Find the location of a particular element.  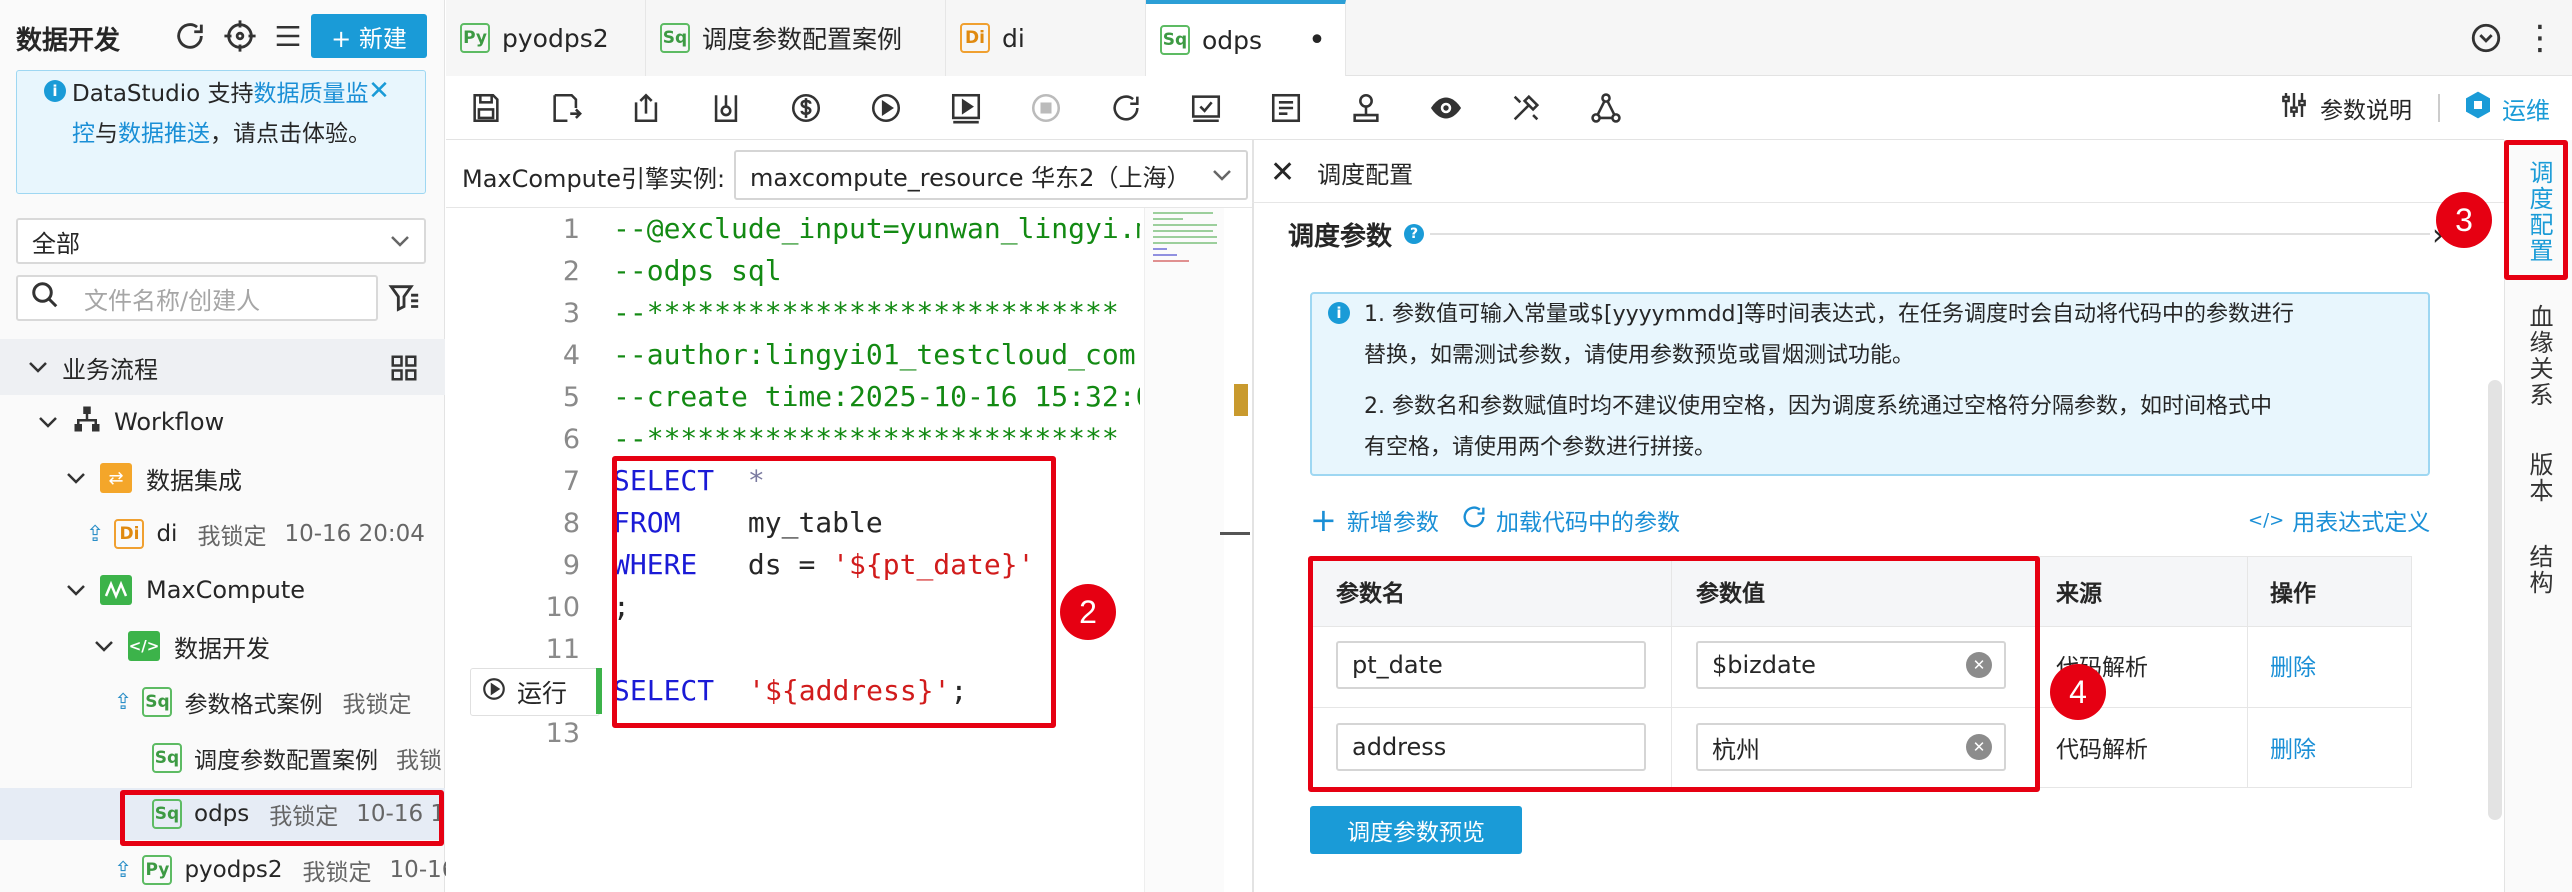

run-icon is located at coordinates (886, 108).